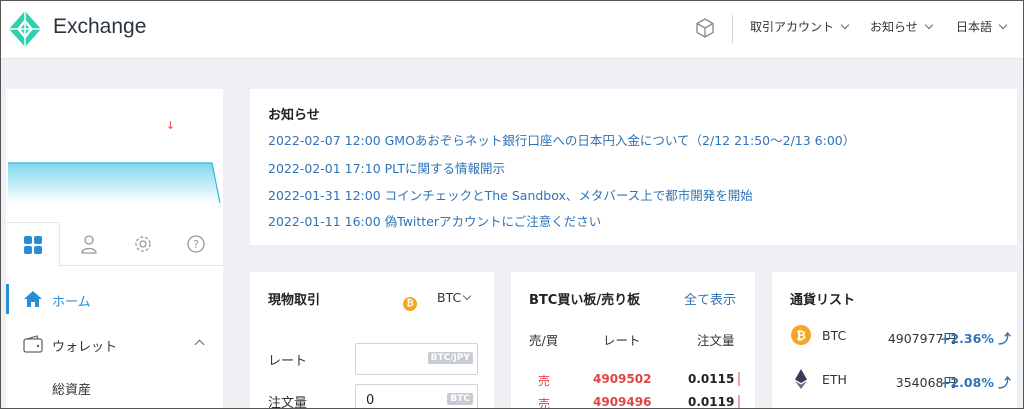 This screenshot has width=1024, height=409. I want to click on app-title: Exchange, so click(100, 26).